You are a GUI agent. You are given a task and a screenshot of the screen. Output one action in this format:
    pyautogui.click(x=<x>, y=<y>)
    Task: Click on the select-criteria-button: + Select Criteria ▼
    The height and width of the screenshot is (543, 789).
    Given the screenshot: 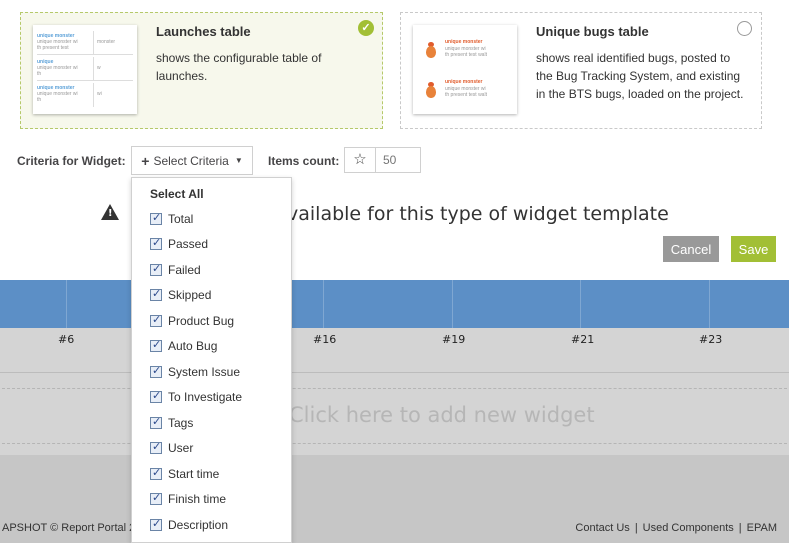 What is the action you would take?
    pyautogui.click(x=192, y=160)
    